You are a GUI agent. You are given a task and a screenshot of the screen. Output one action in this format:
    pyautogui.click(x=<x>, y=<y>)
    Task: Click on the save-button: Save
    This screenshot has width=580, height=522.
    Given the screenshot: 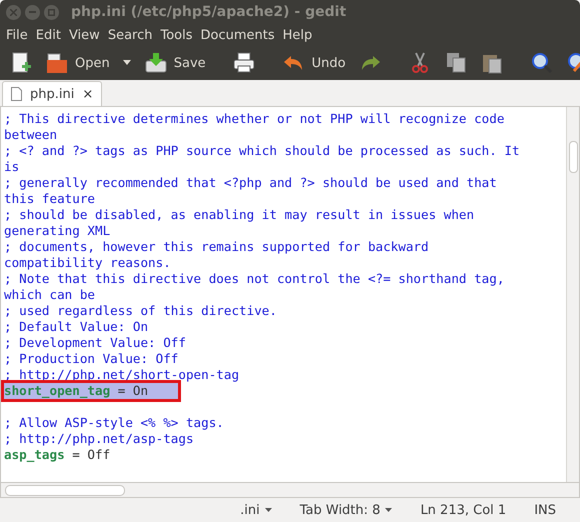 What is the action you would take?
    pyautogui.click(x=174, y=63)
    